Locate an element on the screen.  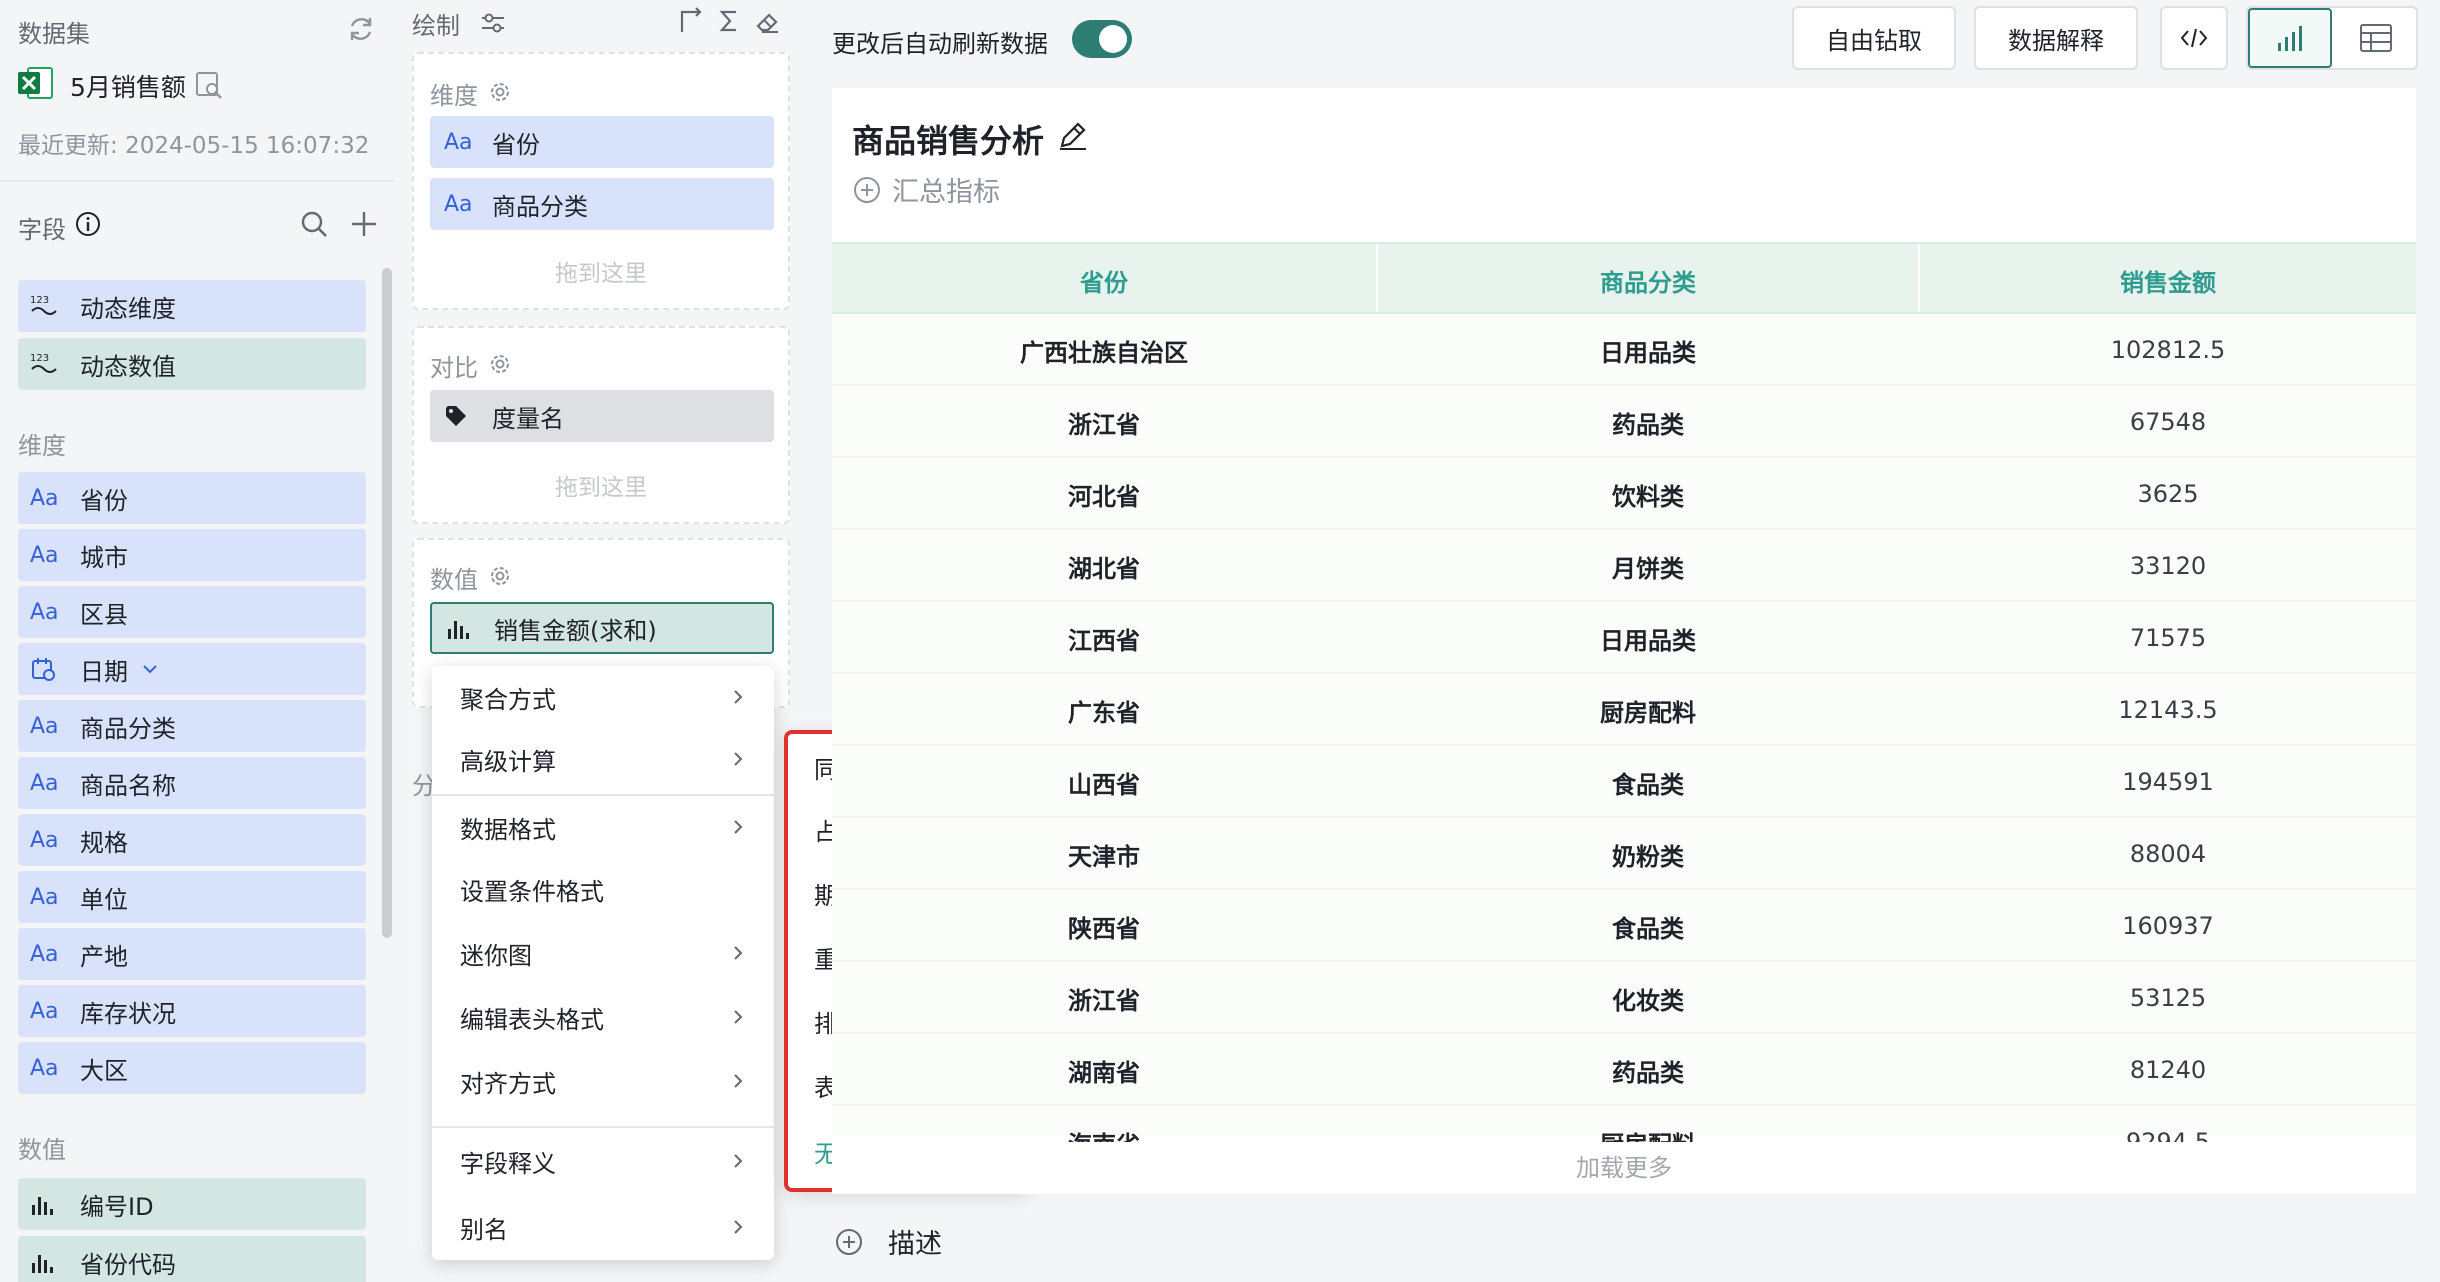
field-item-id: 编号ID is located at coordinates (192, 1204).